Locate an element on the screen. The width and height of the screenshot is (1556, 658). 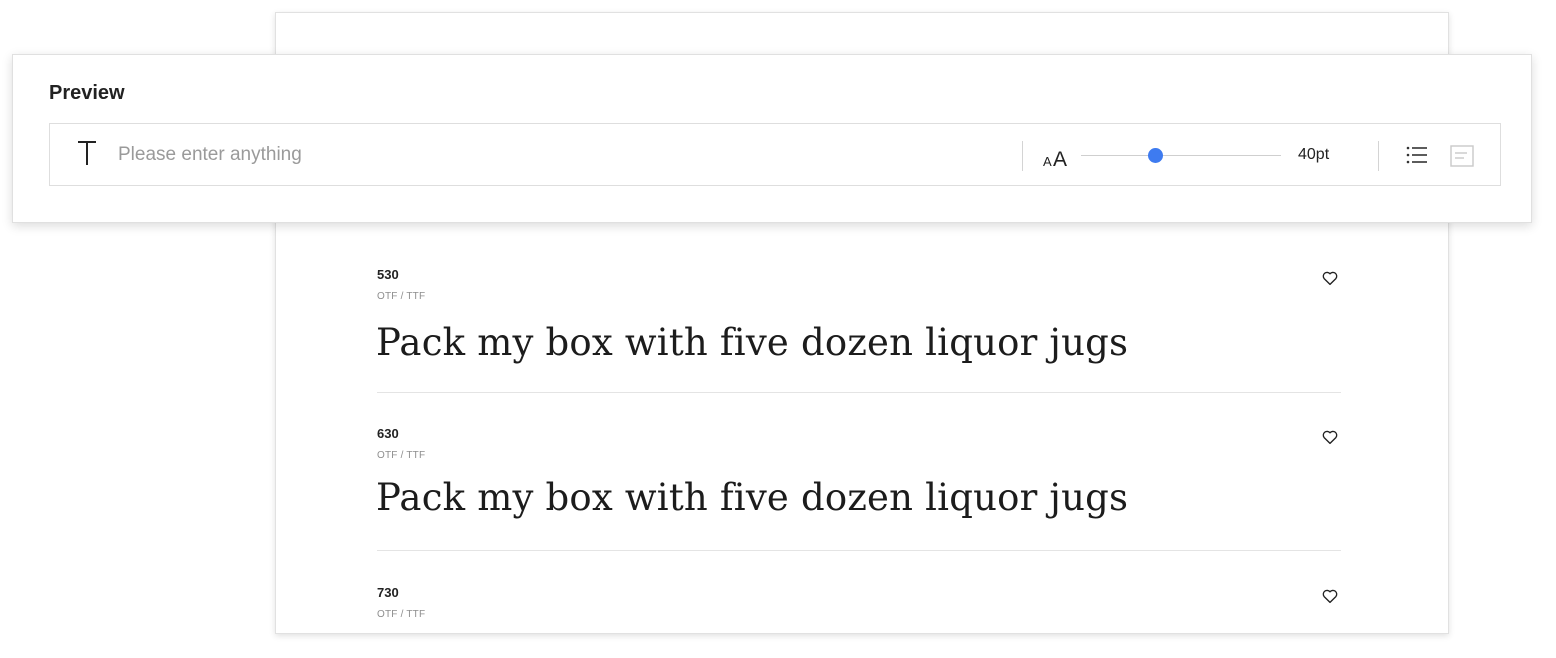
preview-title: Preview is located at coordinates (87, 93).